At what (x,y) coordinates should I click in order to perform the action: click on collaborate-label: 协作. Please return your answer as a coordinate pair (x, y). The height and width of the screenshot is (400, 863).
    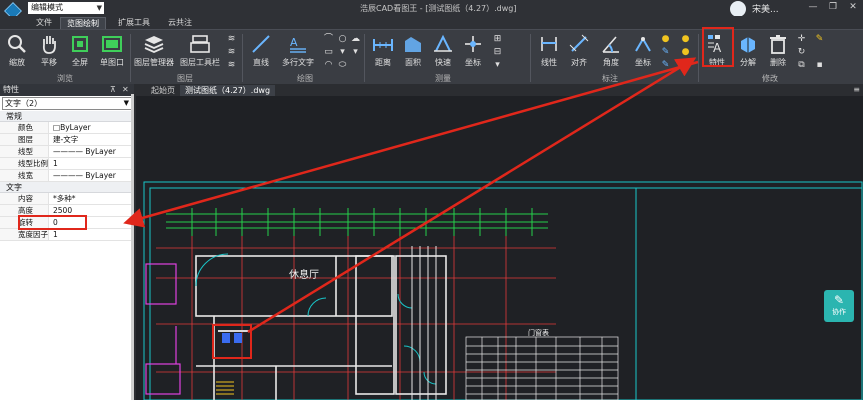
    Looking at the image, I should click on (839, 312).